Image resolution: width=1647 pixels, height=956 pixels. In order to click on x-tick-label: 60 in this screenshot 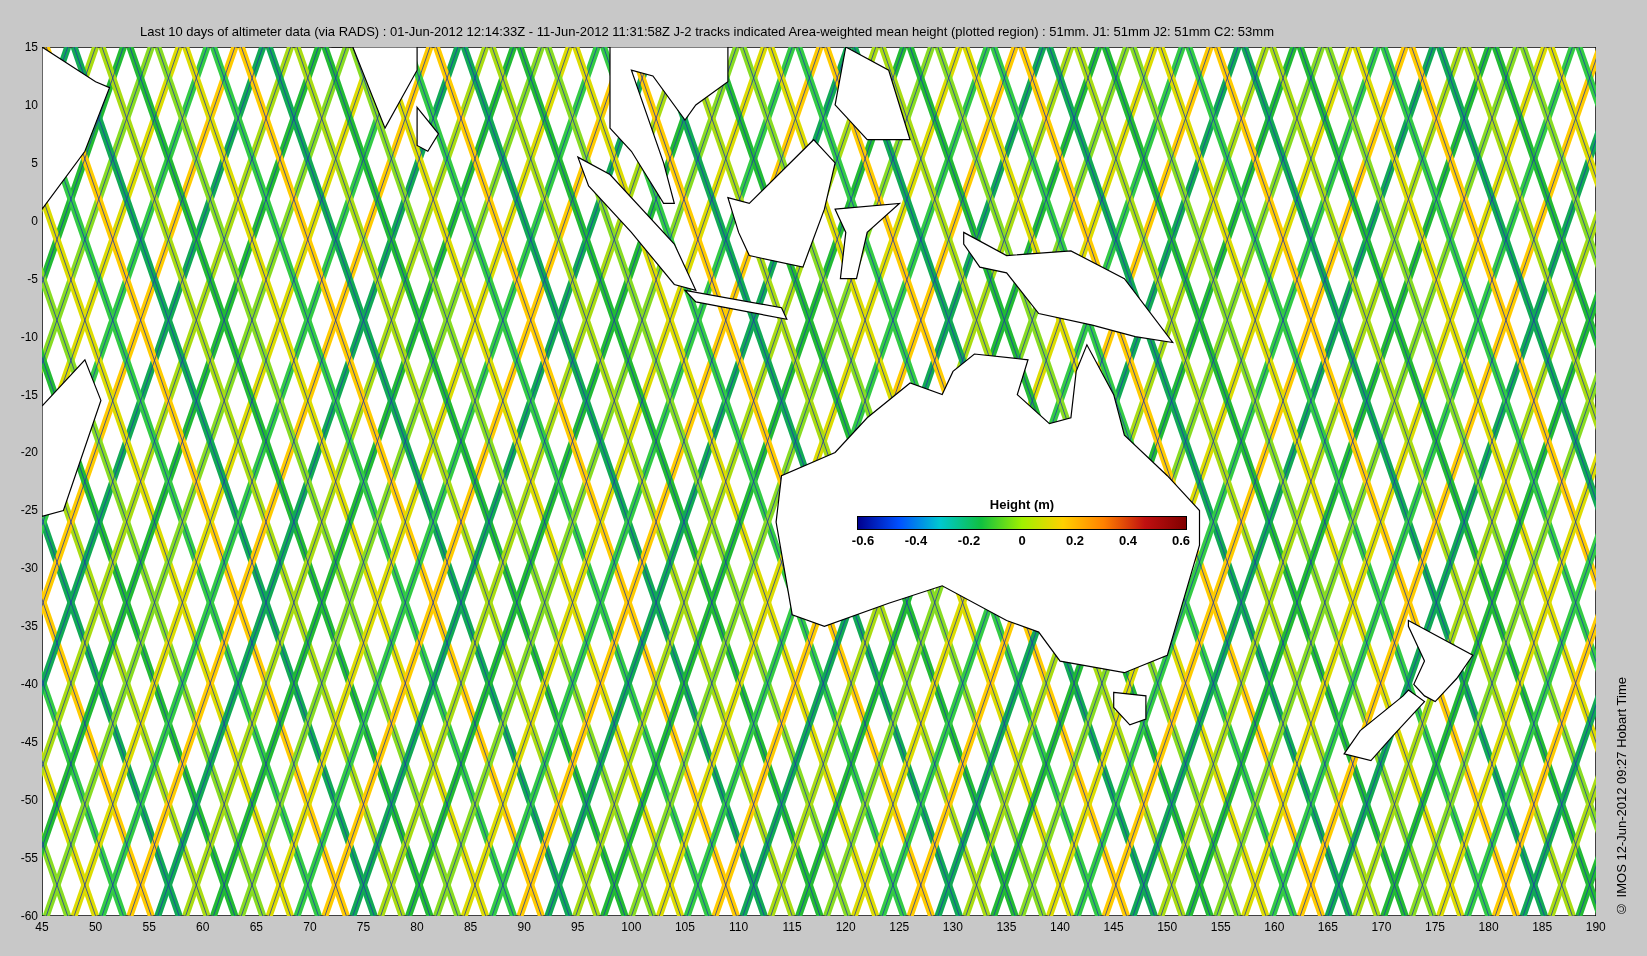, I will do `click(203, 927)`.